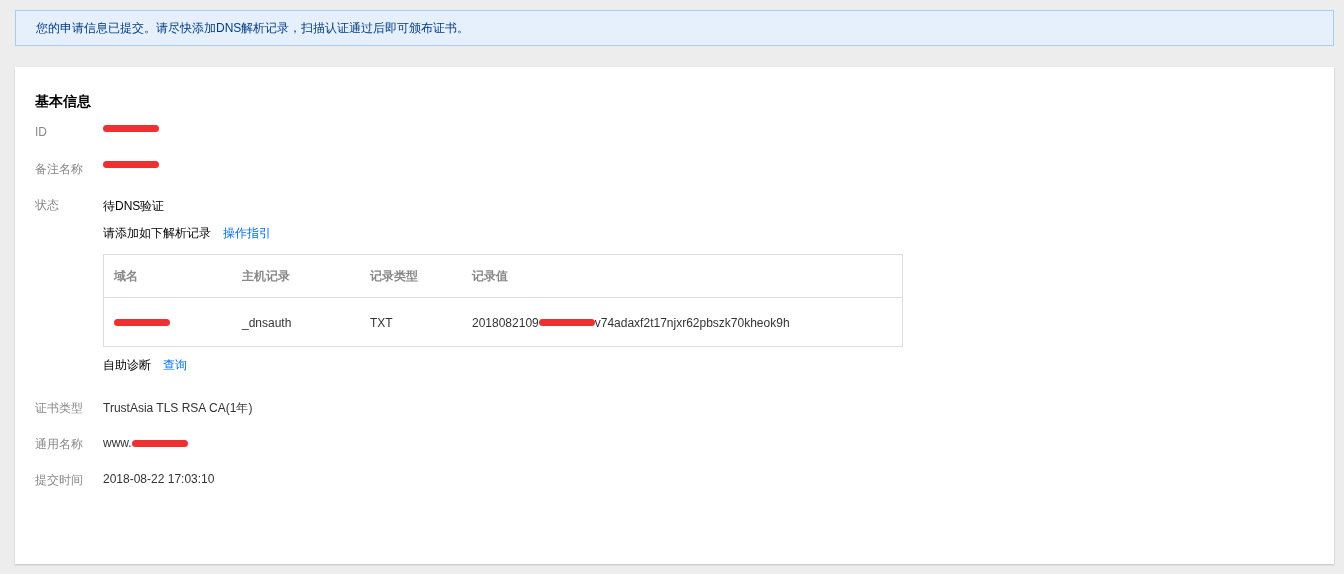 The image size is (1344, 574). Describe the element at coordinates (267, 322) in the screenshot. I see `value-text: _dnsauth` at that location.